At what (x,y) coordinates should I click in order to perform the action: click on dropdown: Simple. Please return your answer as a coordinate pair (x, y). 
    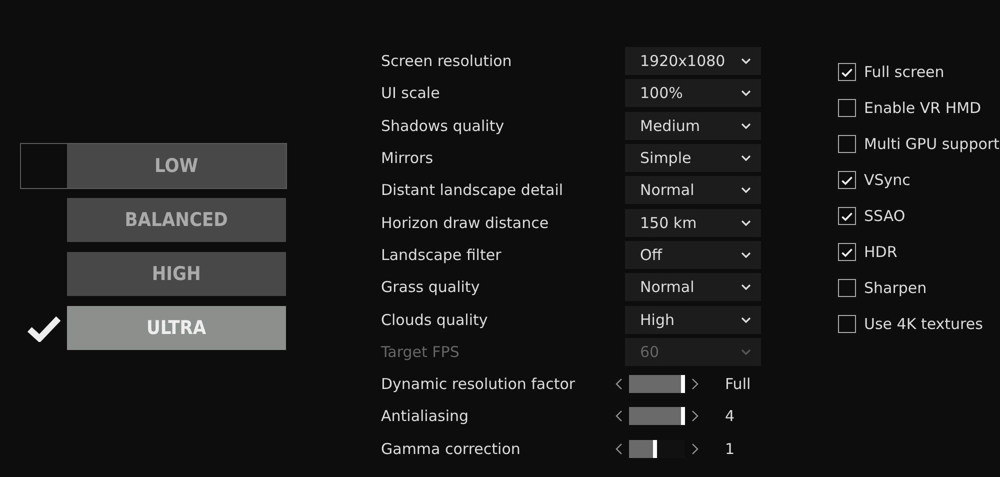
    Looking at the image, I should click on (693, 158).